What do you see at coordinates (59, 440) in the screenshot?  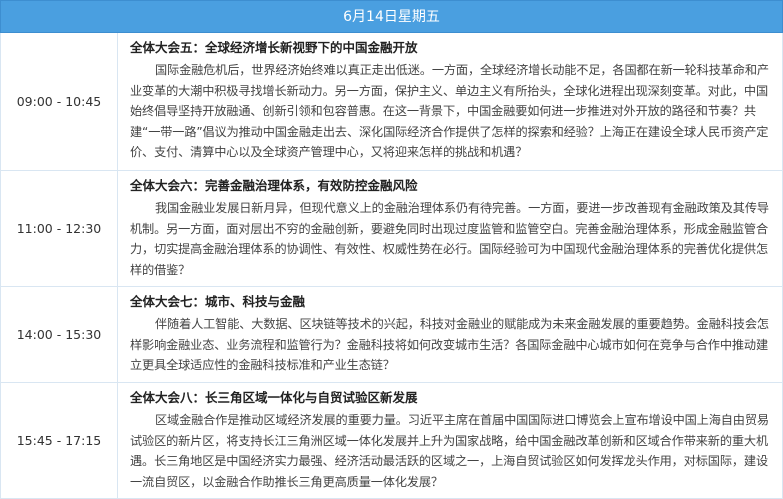 I see `session-time: 15:45 - 17:15` at bounding box center [59, 440].